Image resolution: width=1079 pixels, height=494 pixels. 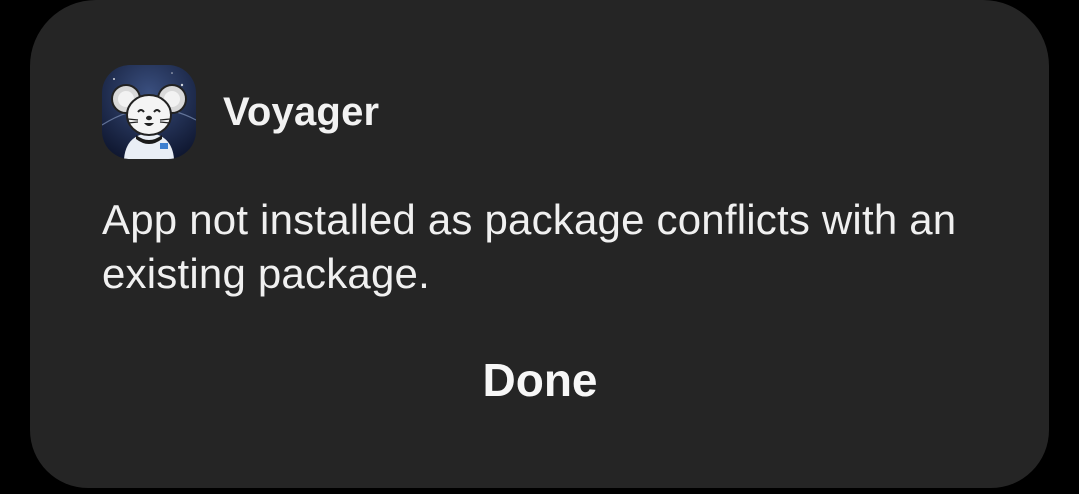 What do you see at coordinates (149, 112) in the screenshot?
I see `voyager-app-icon` at bounding box center [149, 112].